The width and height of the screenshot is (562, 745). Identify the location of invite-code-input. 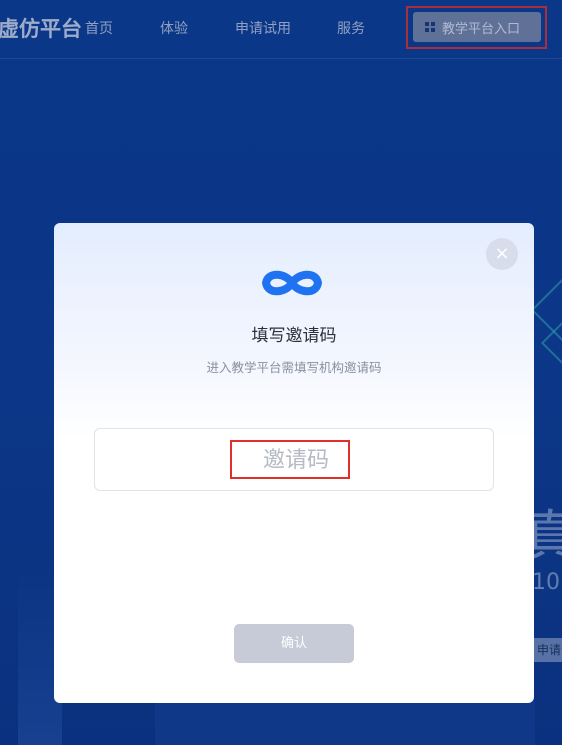
(296, 460).